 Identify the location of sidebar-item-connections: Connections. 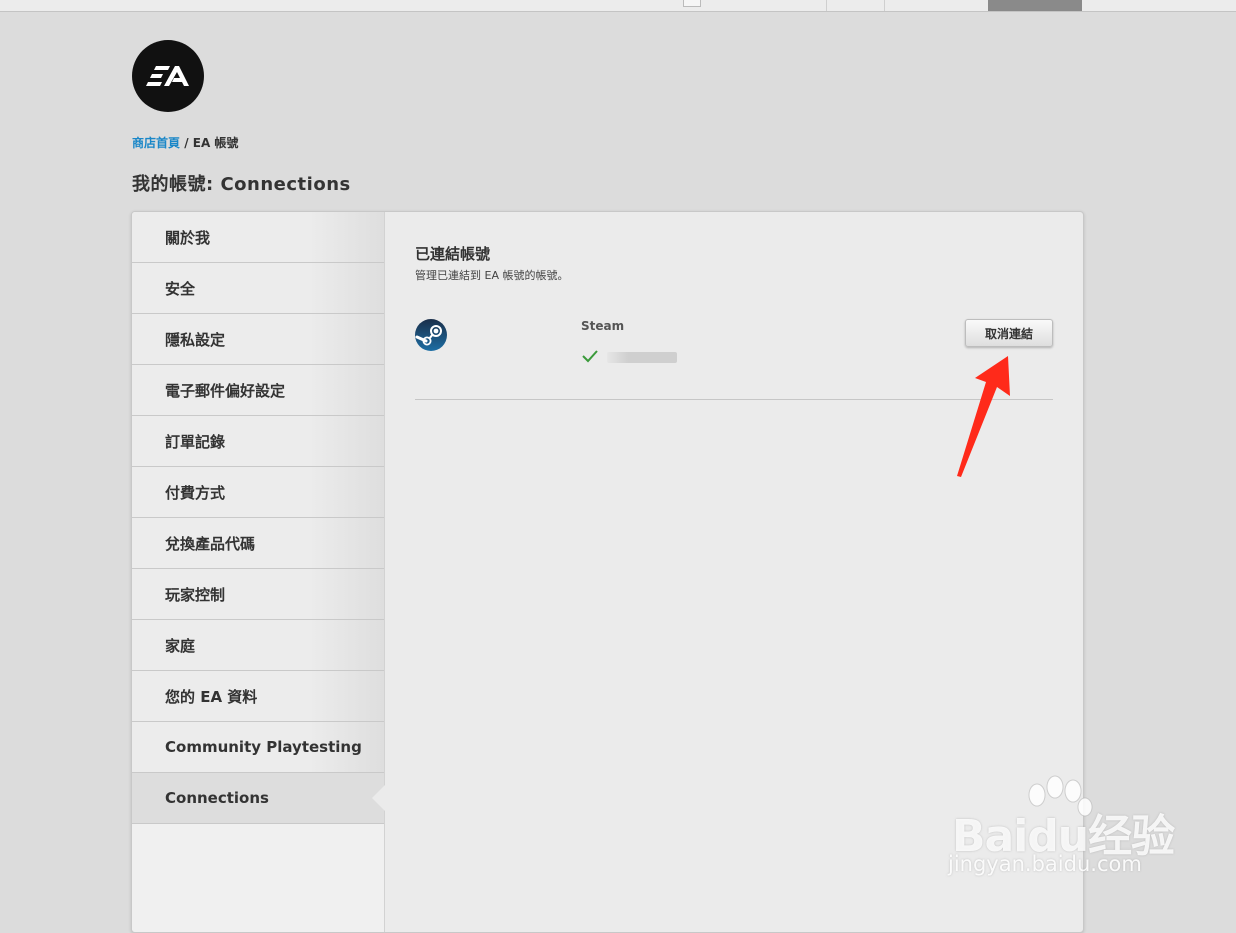
(258, 798).